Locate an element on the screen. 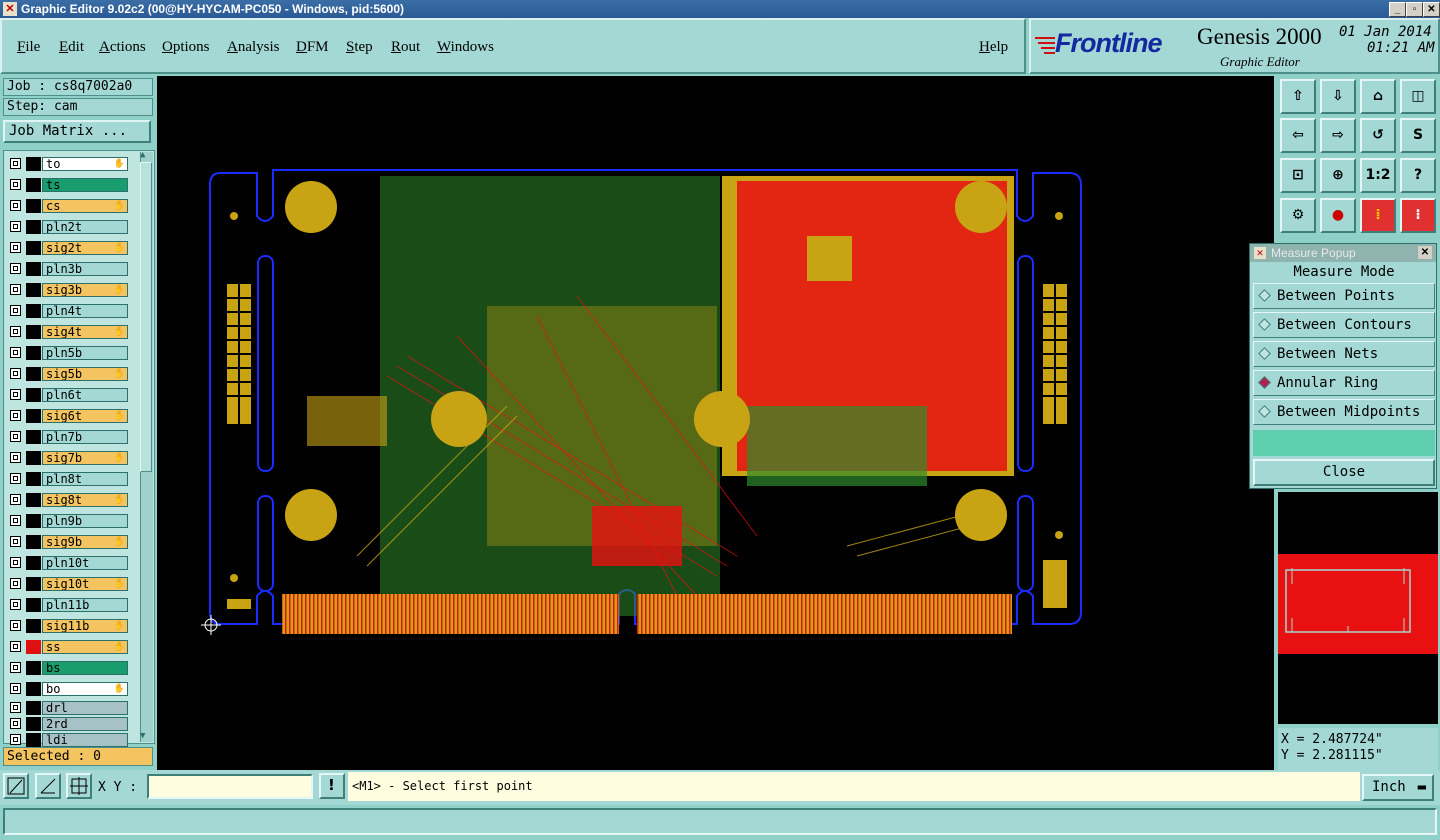 This screenshot has height=840, width=1440. layer-row-sig9b: sig9b ✋ is located at coordinates (68, 542).